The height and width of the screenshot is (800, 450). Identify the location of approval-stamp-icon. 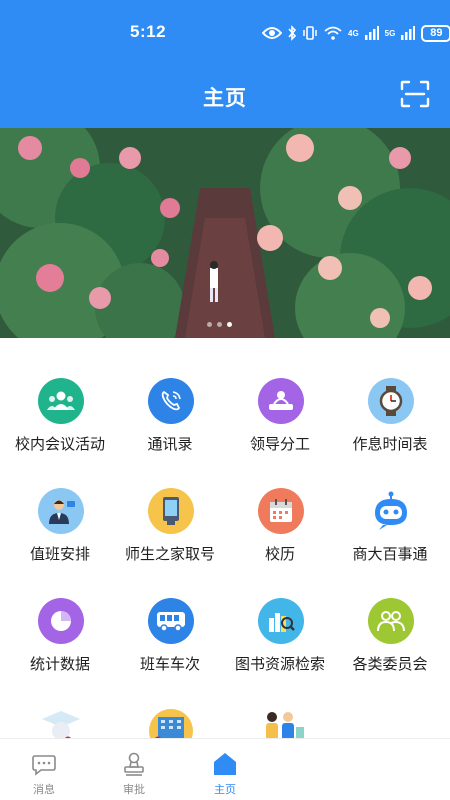
(134, 764).